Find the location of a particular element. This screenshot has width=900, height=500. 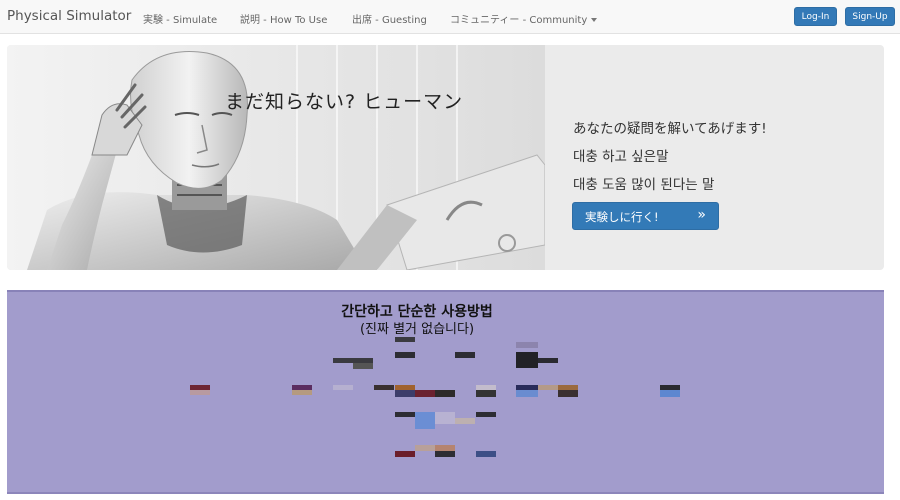

signup-button: Sign-Up is located at coordinates (870, 16).